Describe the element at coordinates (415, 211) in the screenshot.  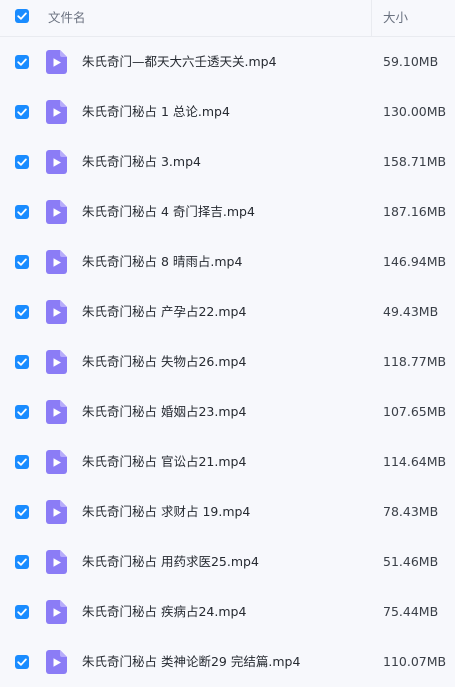
I see `file-size: 187.16MB` at that location.